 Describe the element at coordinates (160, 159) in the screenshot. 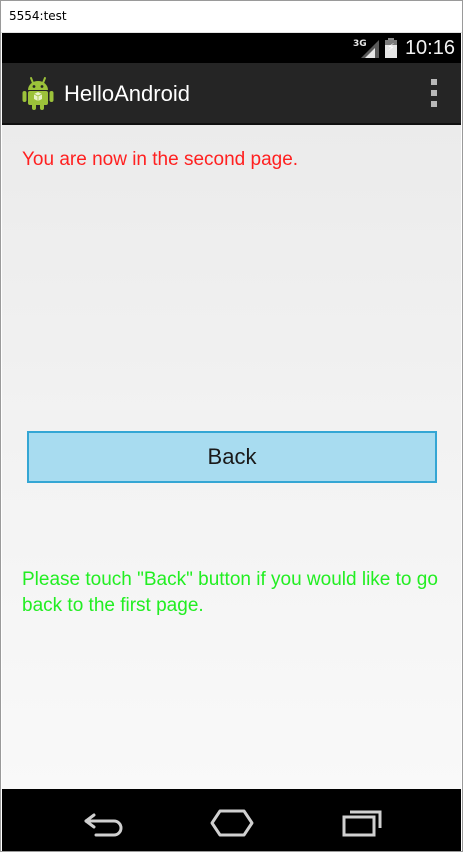

I see `second-page-heading: You are now in the second page.` at that location.